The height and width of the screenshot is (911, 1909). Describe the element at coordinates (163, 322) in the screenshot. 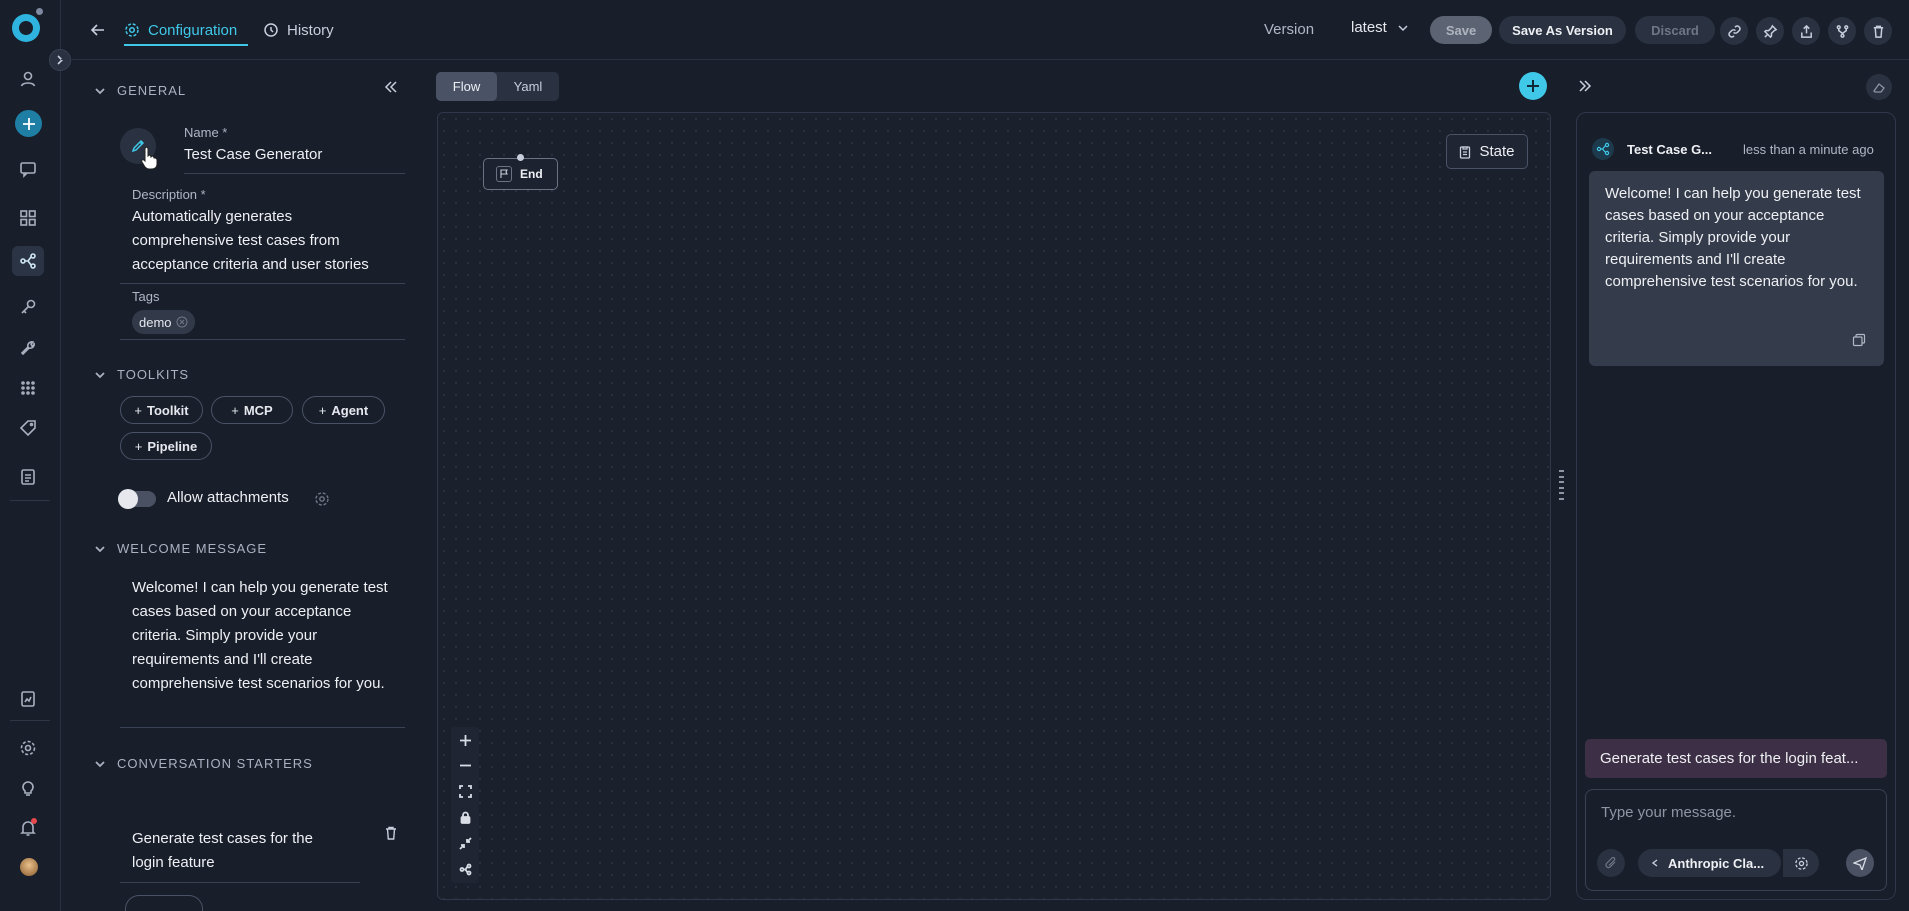

I see `tag-chip: demo` at that location.